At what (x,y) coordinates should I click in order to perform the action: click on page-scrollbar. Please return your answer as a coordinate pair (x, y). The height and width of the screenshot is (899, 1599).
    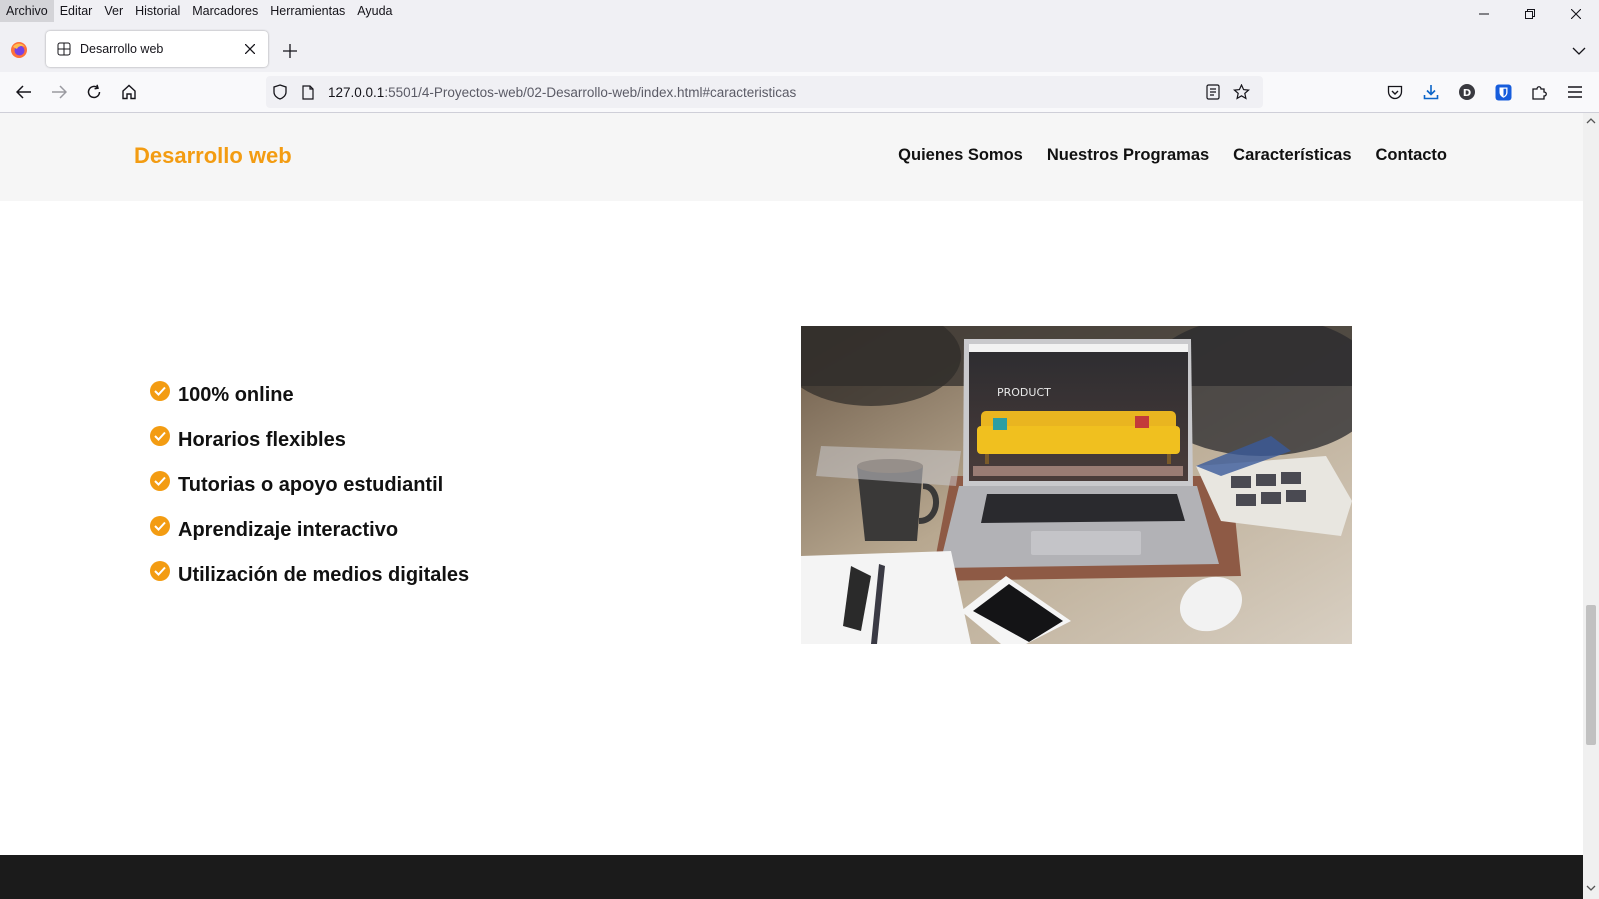
    Looking at the image, I should click on (1591, 506).